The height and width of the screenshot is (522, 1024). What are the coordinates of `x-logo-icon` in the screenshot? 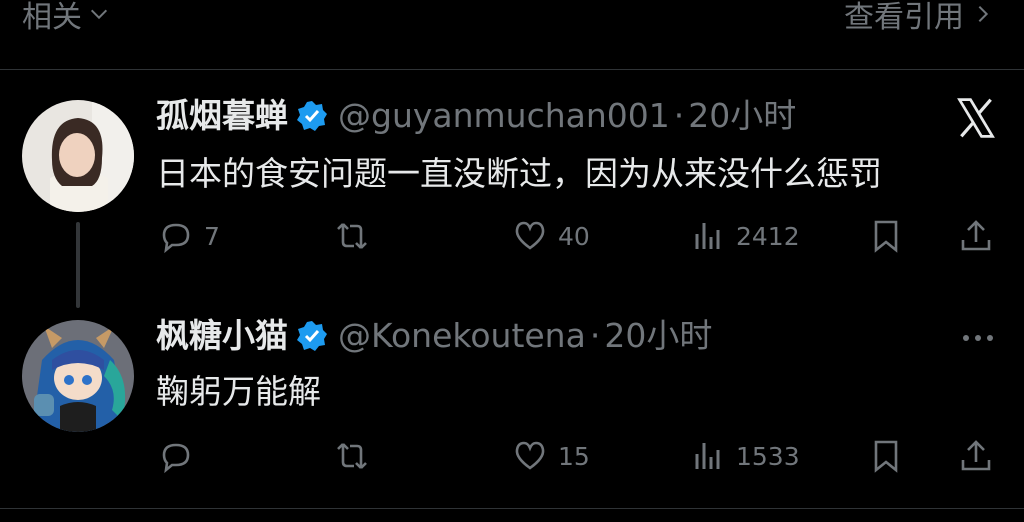 It's located at (976, 118).